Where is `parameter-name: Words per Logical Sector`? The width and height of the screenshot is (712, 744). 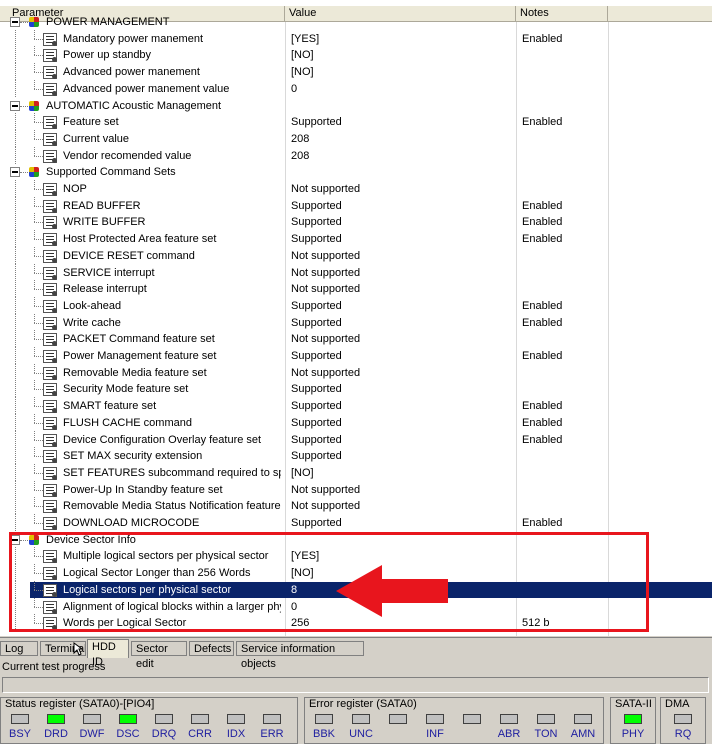
parameter-name: Words per Logical Sector is located at coordinates (125, 623).